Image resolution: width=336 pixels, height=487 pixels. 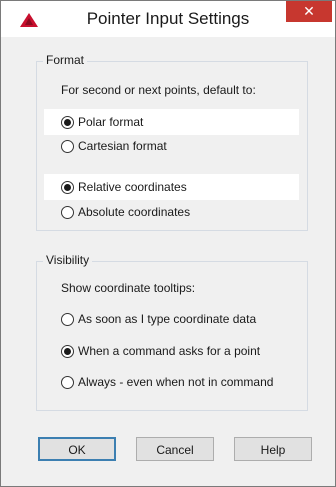 What do you see at coordinates (111, 122) in the screenshot?
I see `radio-label: Polar format` at bounding box center [111, 122].